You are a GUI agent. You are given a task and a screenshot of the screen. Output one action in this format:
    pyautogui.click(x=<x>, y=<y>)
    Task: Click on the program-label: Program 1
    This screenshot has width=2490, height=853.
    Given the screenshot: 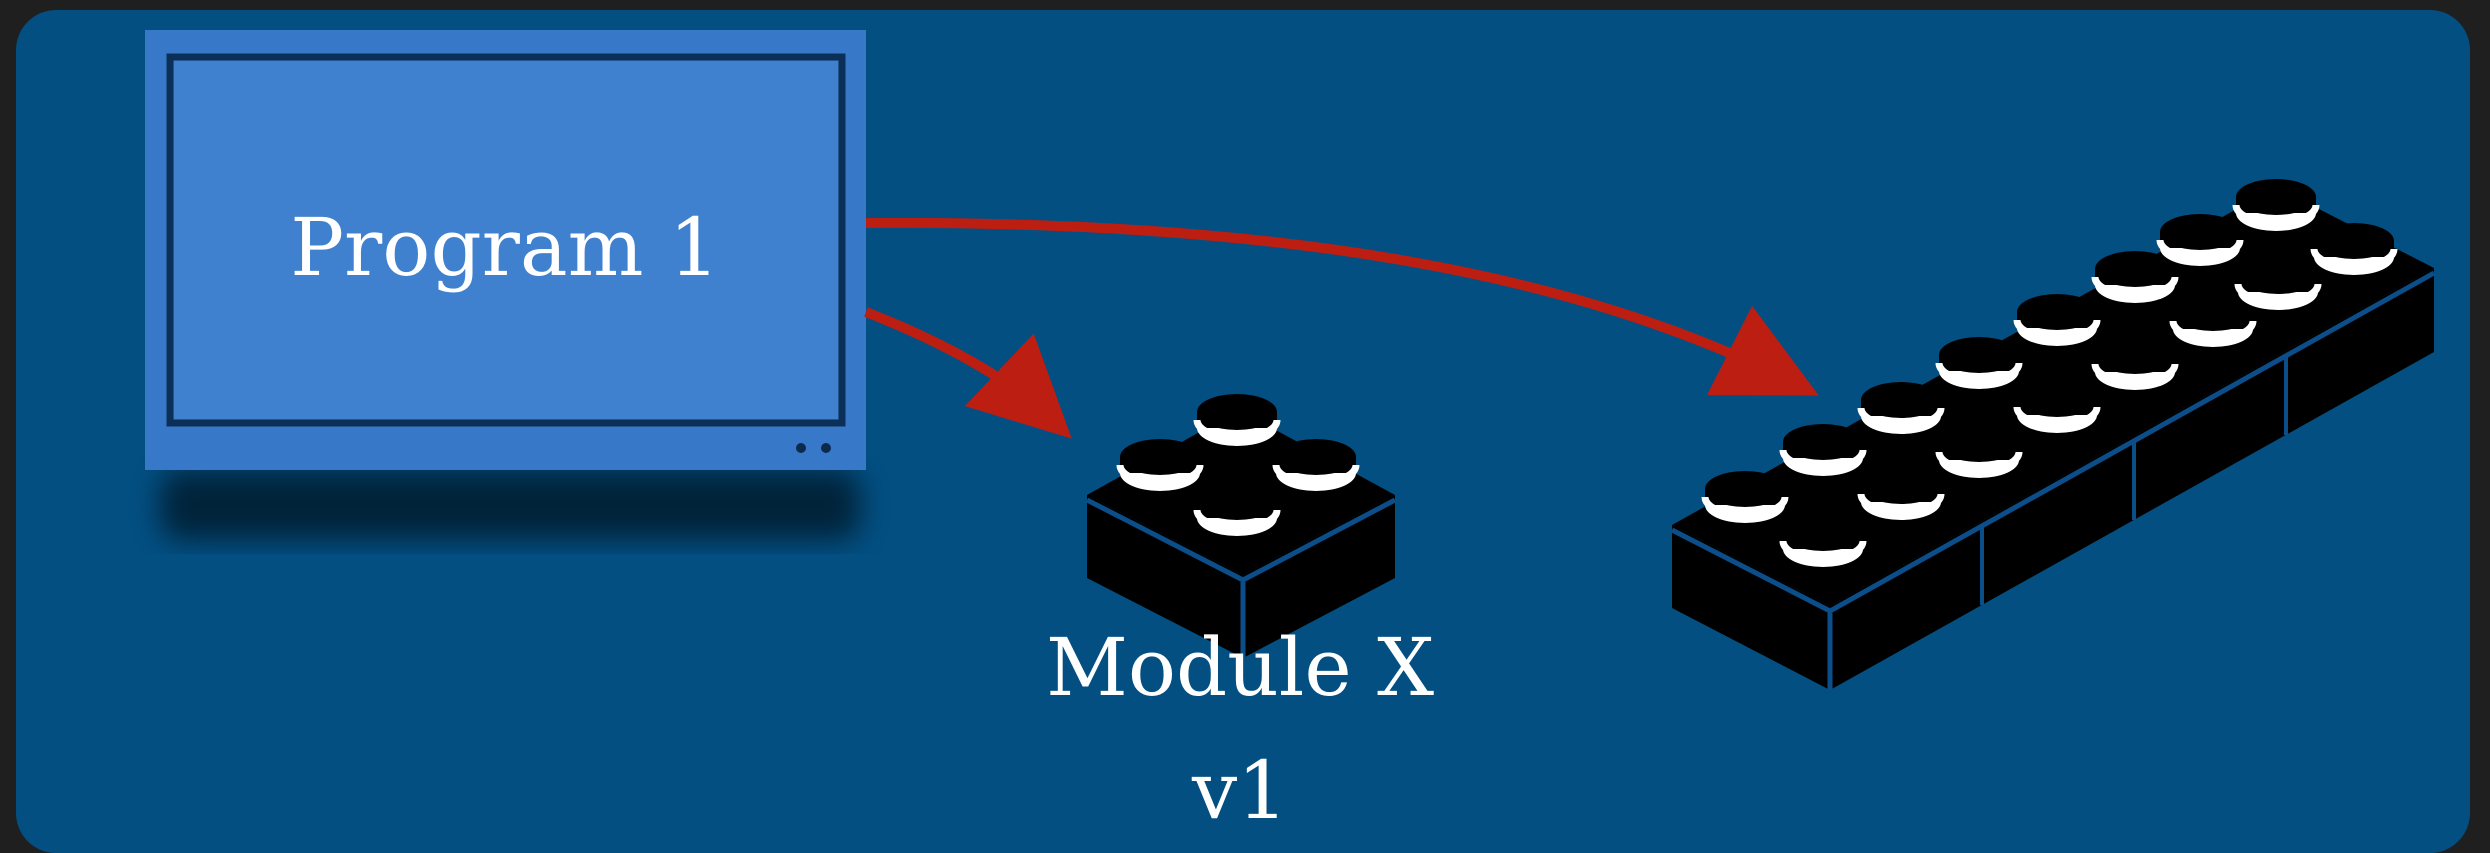 What is the action you would take?
    pyautogui.click(x=505, y=247)
    